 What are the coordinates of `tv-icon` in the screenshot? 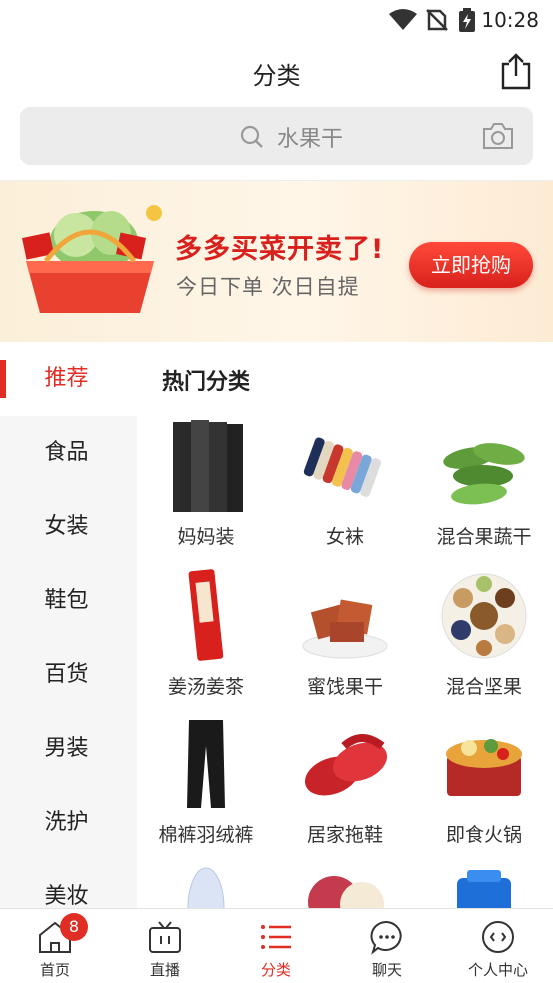 It's located at (165, 937).